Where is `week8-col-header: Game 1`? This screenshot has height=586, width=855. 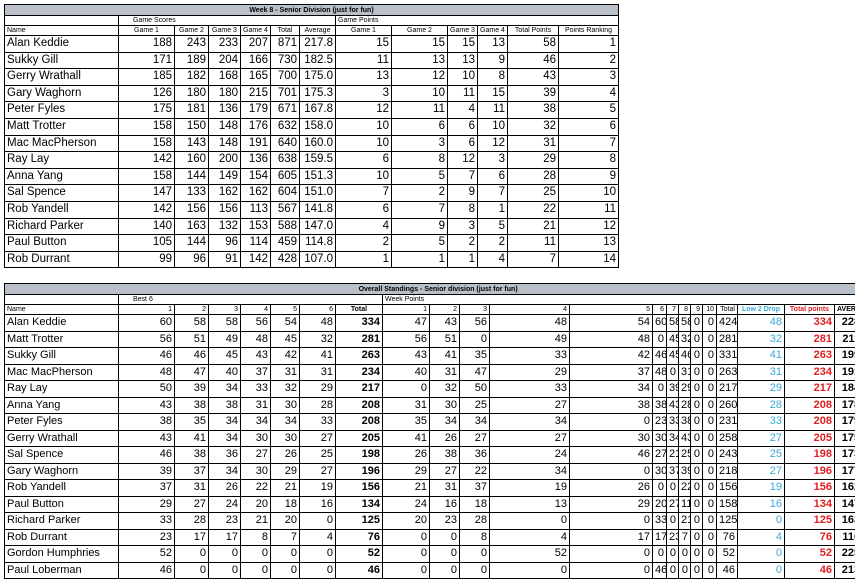 week8-col-header: Game 1 is located at coordinates (363, 30).